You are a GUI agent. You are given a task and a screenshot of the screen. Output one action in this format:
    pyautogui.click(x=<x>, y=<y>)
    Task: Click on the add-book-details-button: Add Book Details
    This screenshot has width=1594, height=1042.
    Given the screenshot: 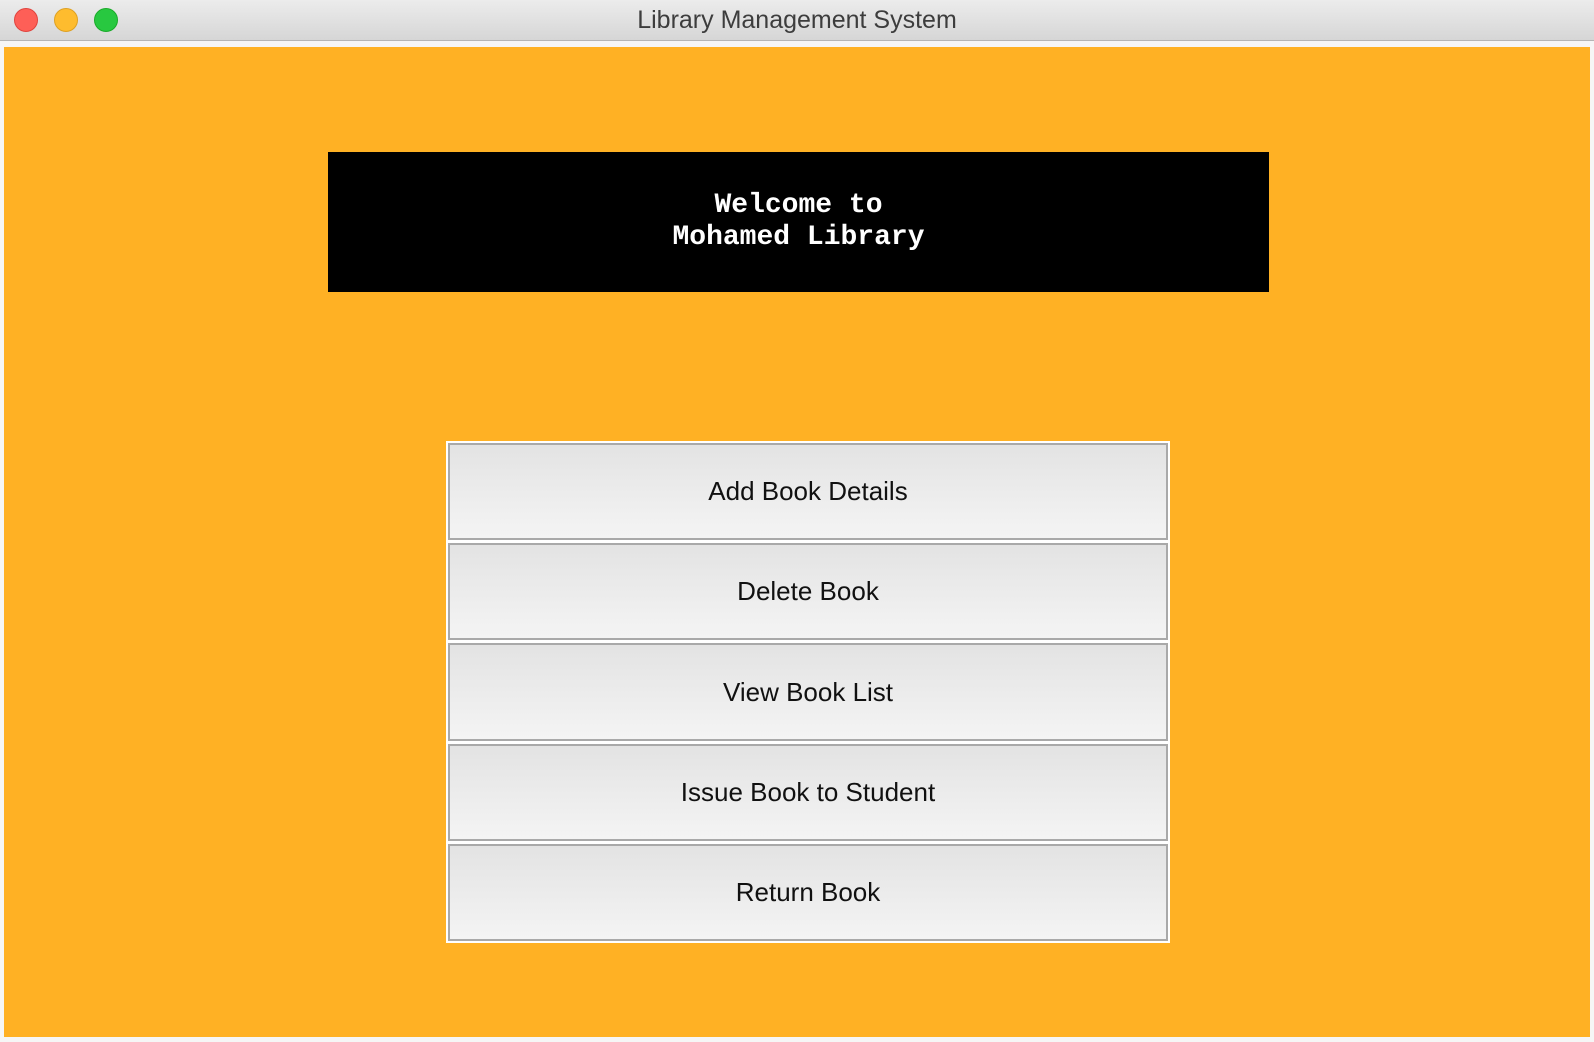 What is the action you would take?
    pyautogui.click(x=808, y=492)
    